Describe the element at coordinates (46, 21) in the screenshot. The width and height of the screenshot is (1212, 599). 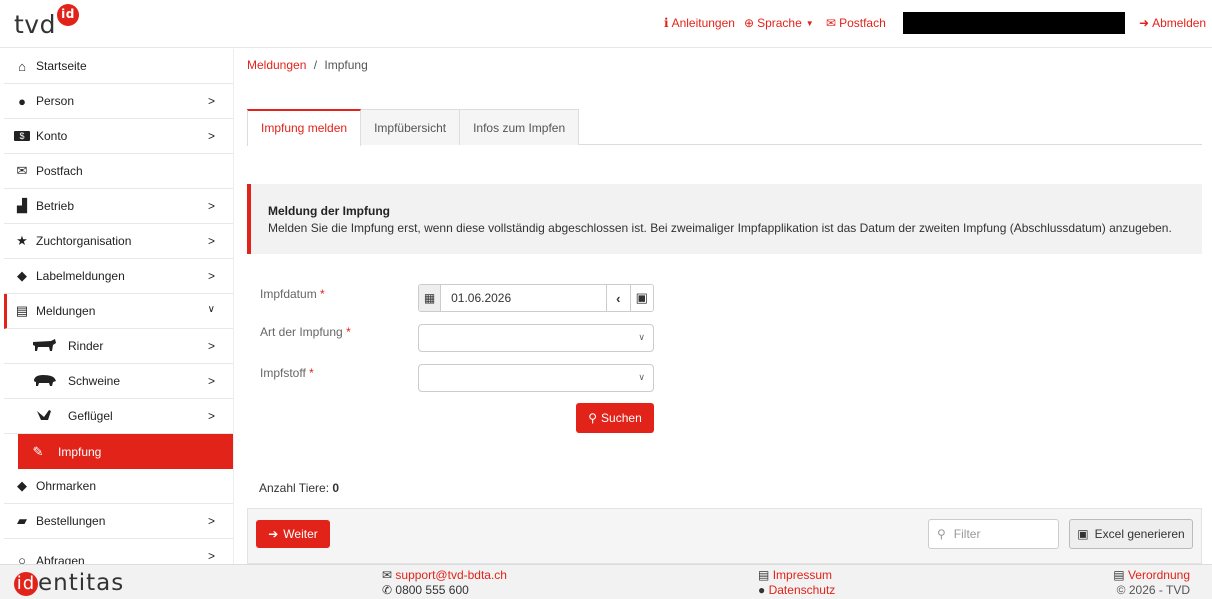
I see `tvd-logo: tvd id` at that location.